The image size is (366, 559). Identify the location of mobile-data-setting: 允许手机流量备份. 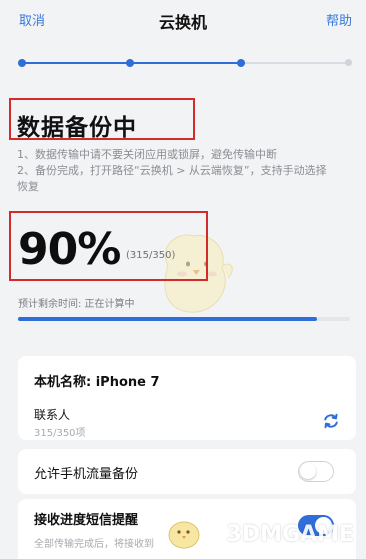
(187, 471).